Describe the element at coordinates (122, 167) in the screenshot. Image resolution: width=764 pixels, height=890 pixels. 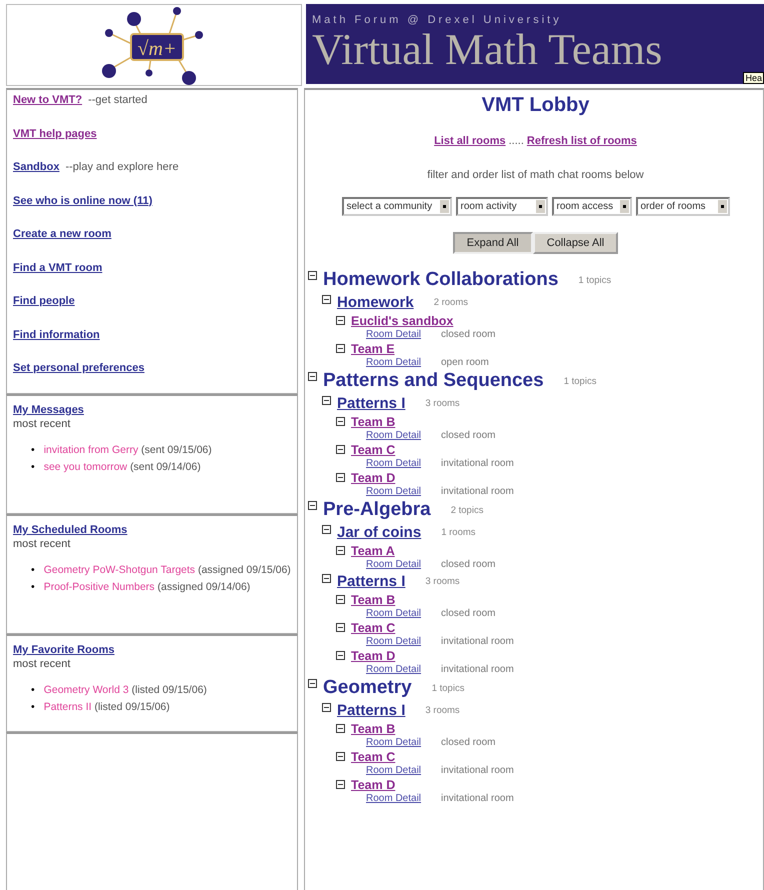
I see `nav-note: --play and explore here` at that location.